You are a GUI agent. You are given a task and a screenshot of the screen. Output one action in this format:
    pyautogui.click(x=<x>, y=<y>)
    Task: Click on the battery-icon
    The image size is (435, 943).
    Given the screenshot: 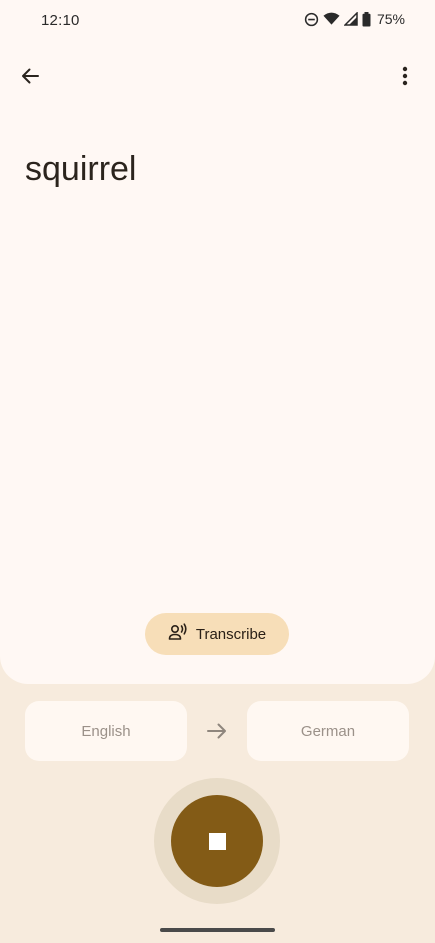 What is the action you would take?
    pyautogui.click(x=366, y=19)
    